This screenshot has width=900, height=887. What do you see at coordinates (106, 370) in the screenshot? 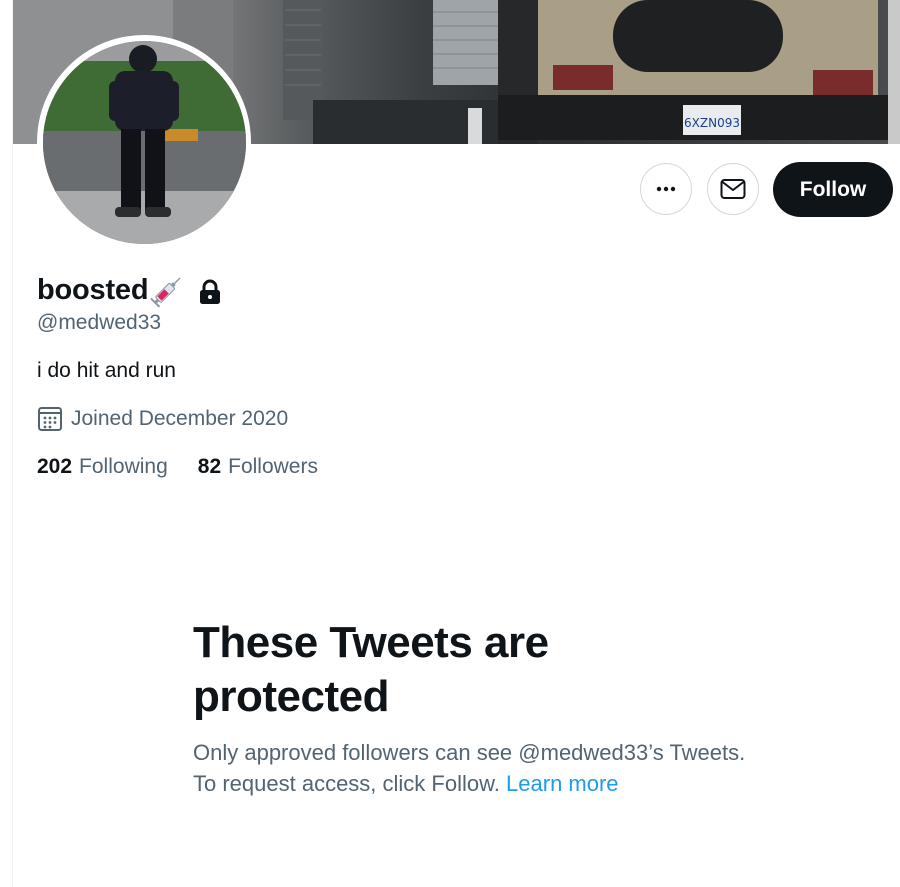
I see `profile-bio: i do hit and run` at bounding box center [106, 370].